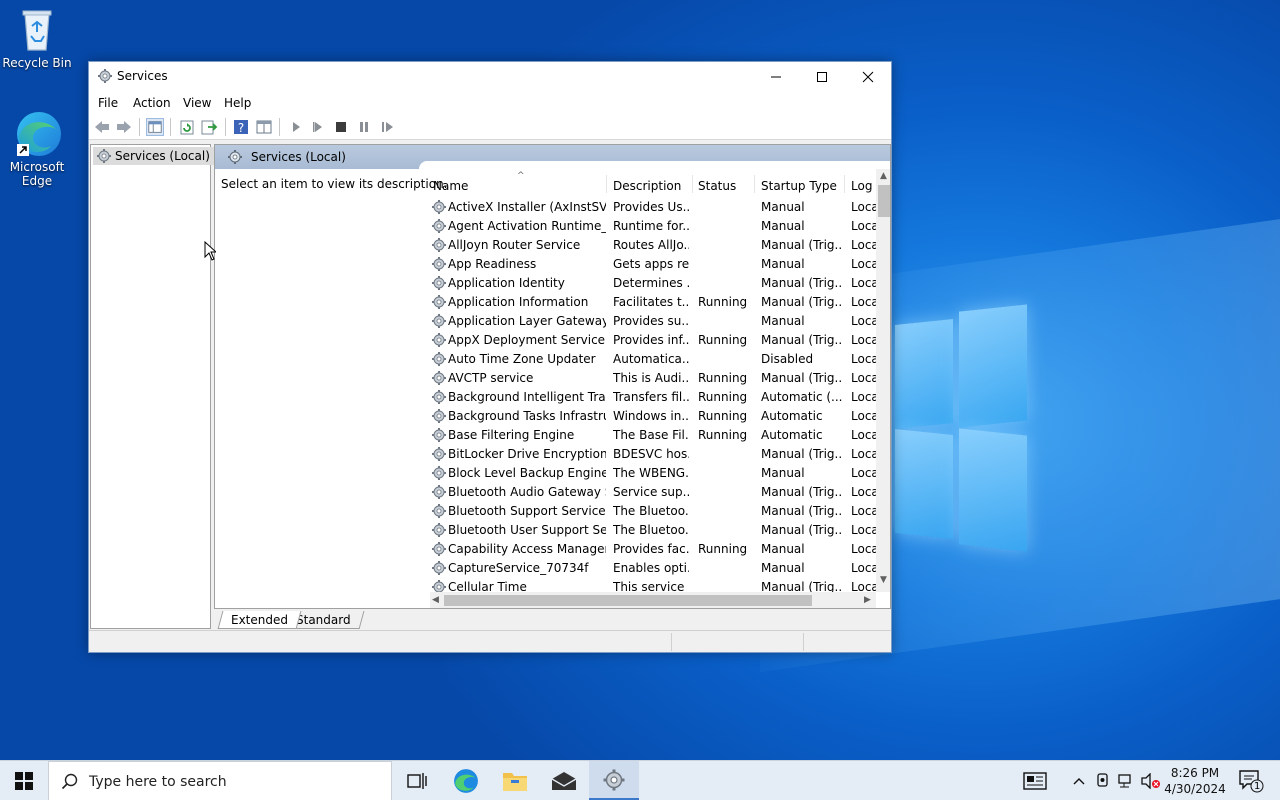  I want to click on forward-arrow-icon, so click(124, 127).